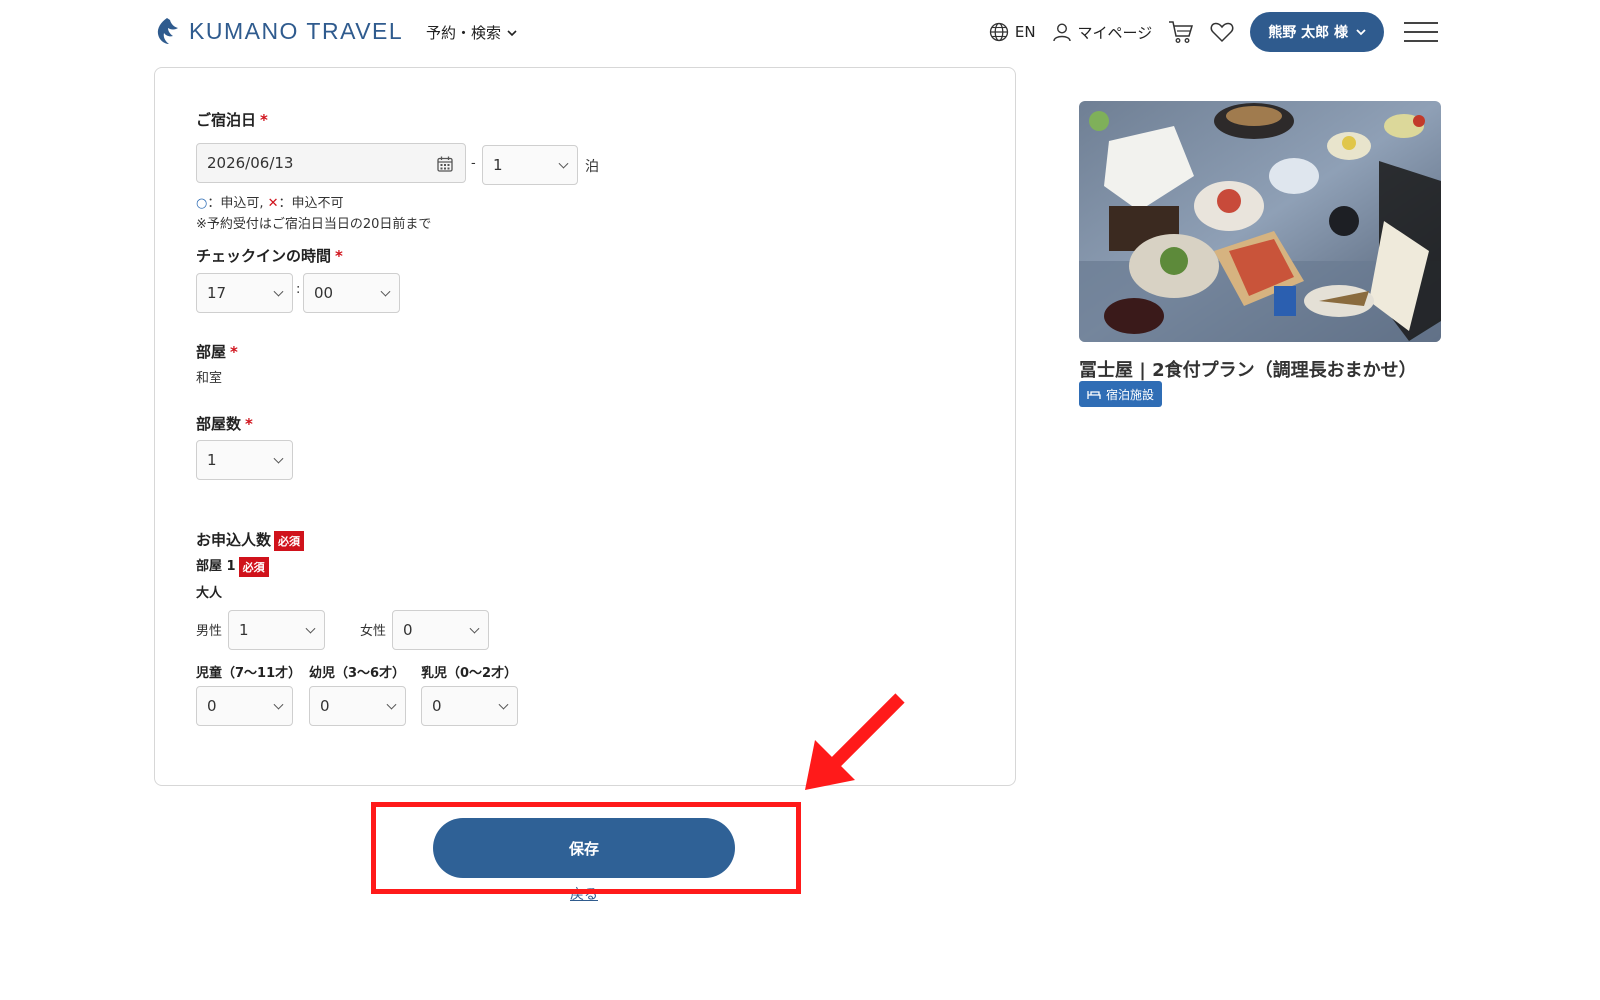 The height and width of the screenshot is (1000, 1600). Describe the element at coordinates (469, 673) in the screenshot. I see `baby-label: 乳児（0〜2才）` at that location.